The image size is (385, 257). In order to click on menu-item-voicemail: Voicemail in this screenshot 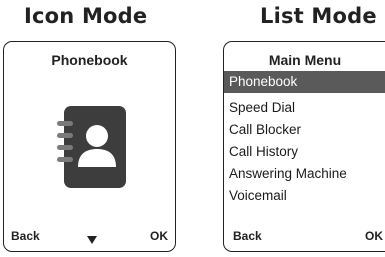, I will do `click(304, 196)`.